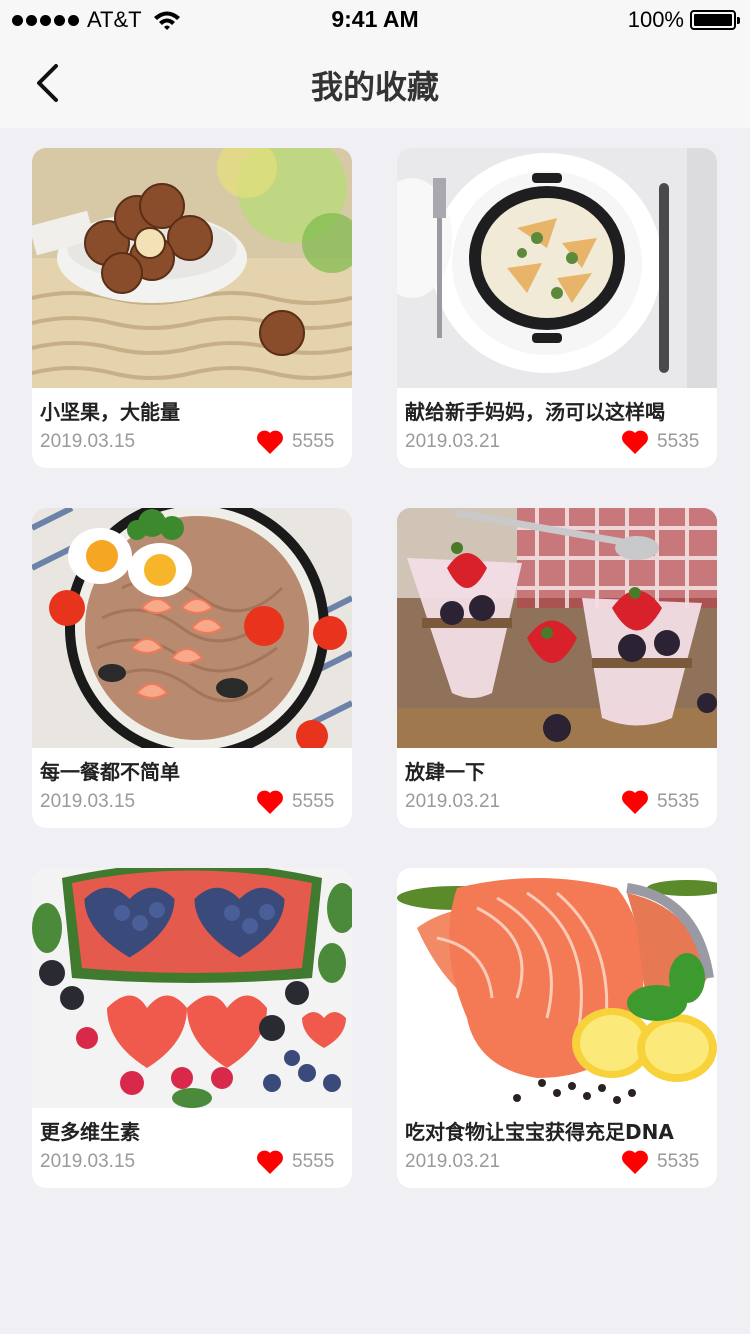 The height and width of the screenshot is (1334, 750). What do you see at coordinates (374, 87) in the screenshot?
I see `page-title: 我的收藏` at bounding box center [374, 87].